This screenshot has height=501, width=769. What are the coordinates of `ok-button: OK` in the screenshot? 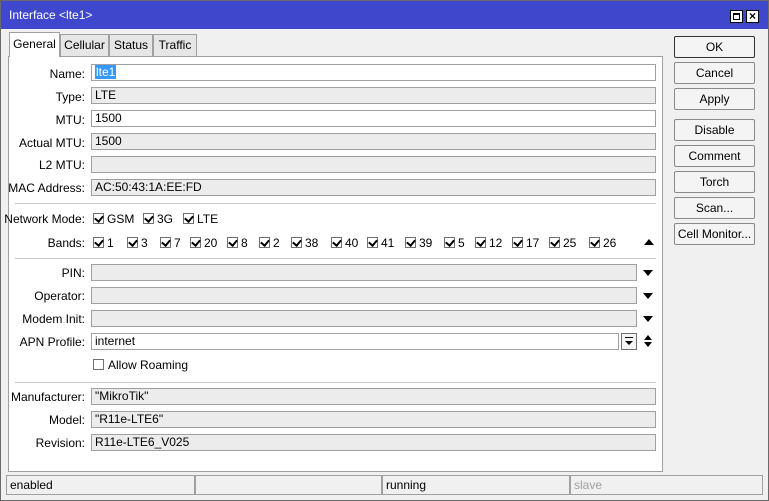 It's located at (714, 47).